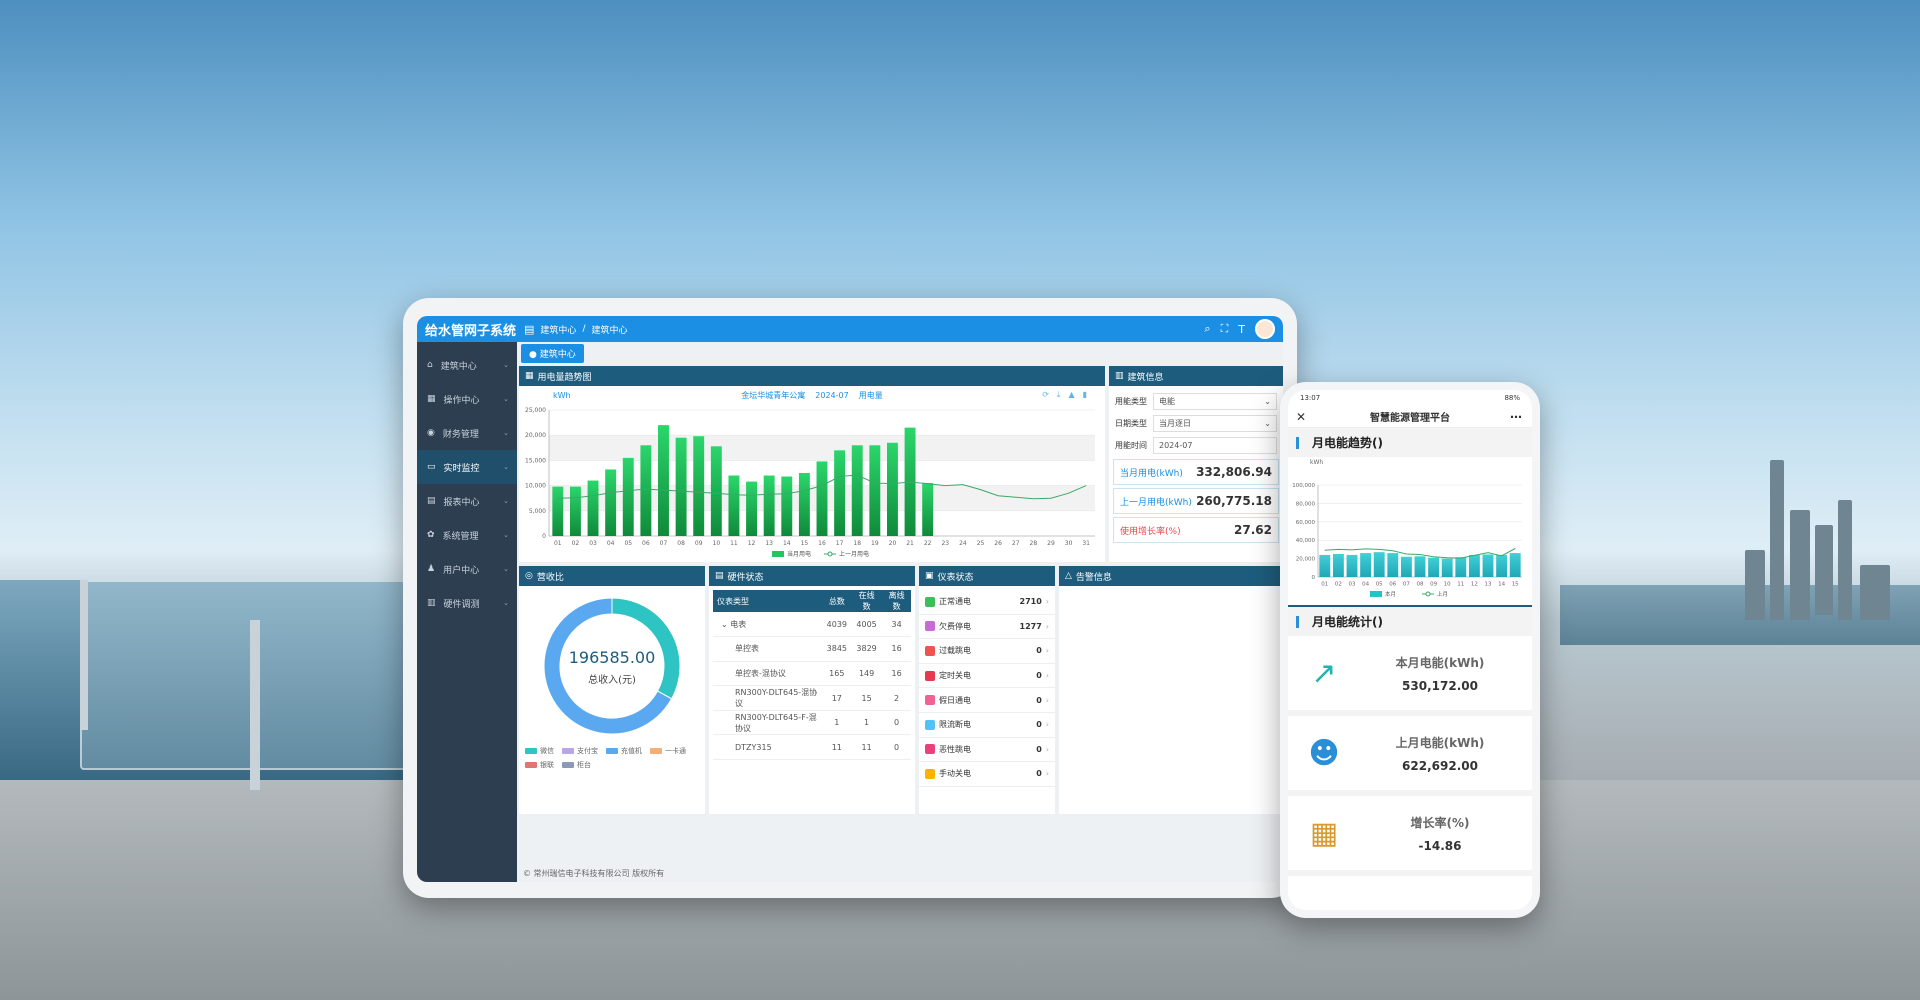 This screenshot has width=1920, height=1000. Describe the element at coordinates (987, 700) in the screenshot. I see `meter-status-row: 假日通电 0 ›` at that location.